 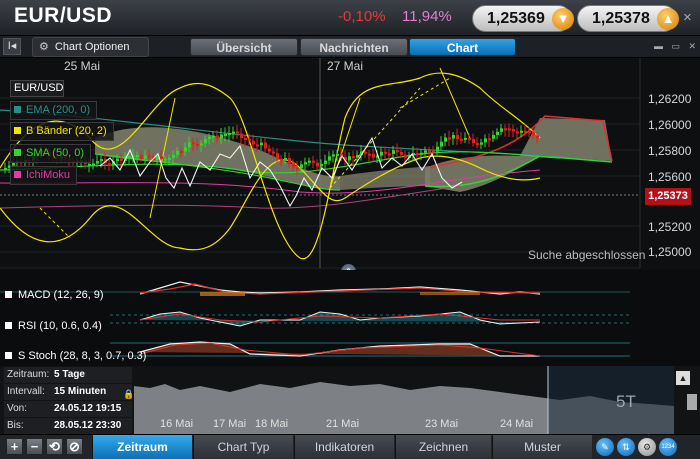 I want to click on info-bis: Bis: 28.05.12 23:30, so click(x=68, y=426).